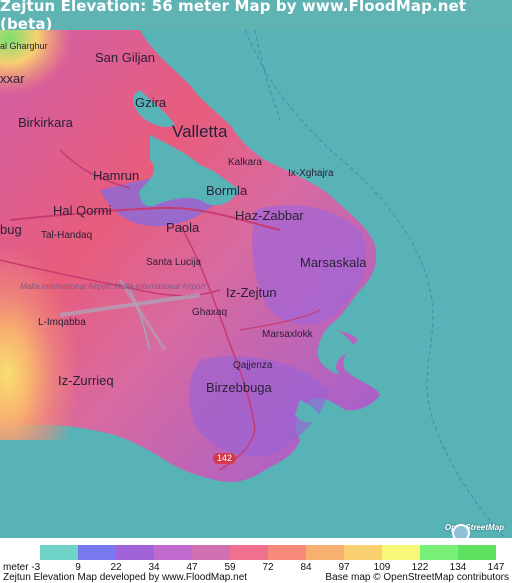 Image resolution: width=512 pixels, height=583 pixels. Describe the element at coordinates (174, 262) in the screenshot. I see `place-label-santa-lucija: Santa Lucija` at that location.